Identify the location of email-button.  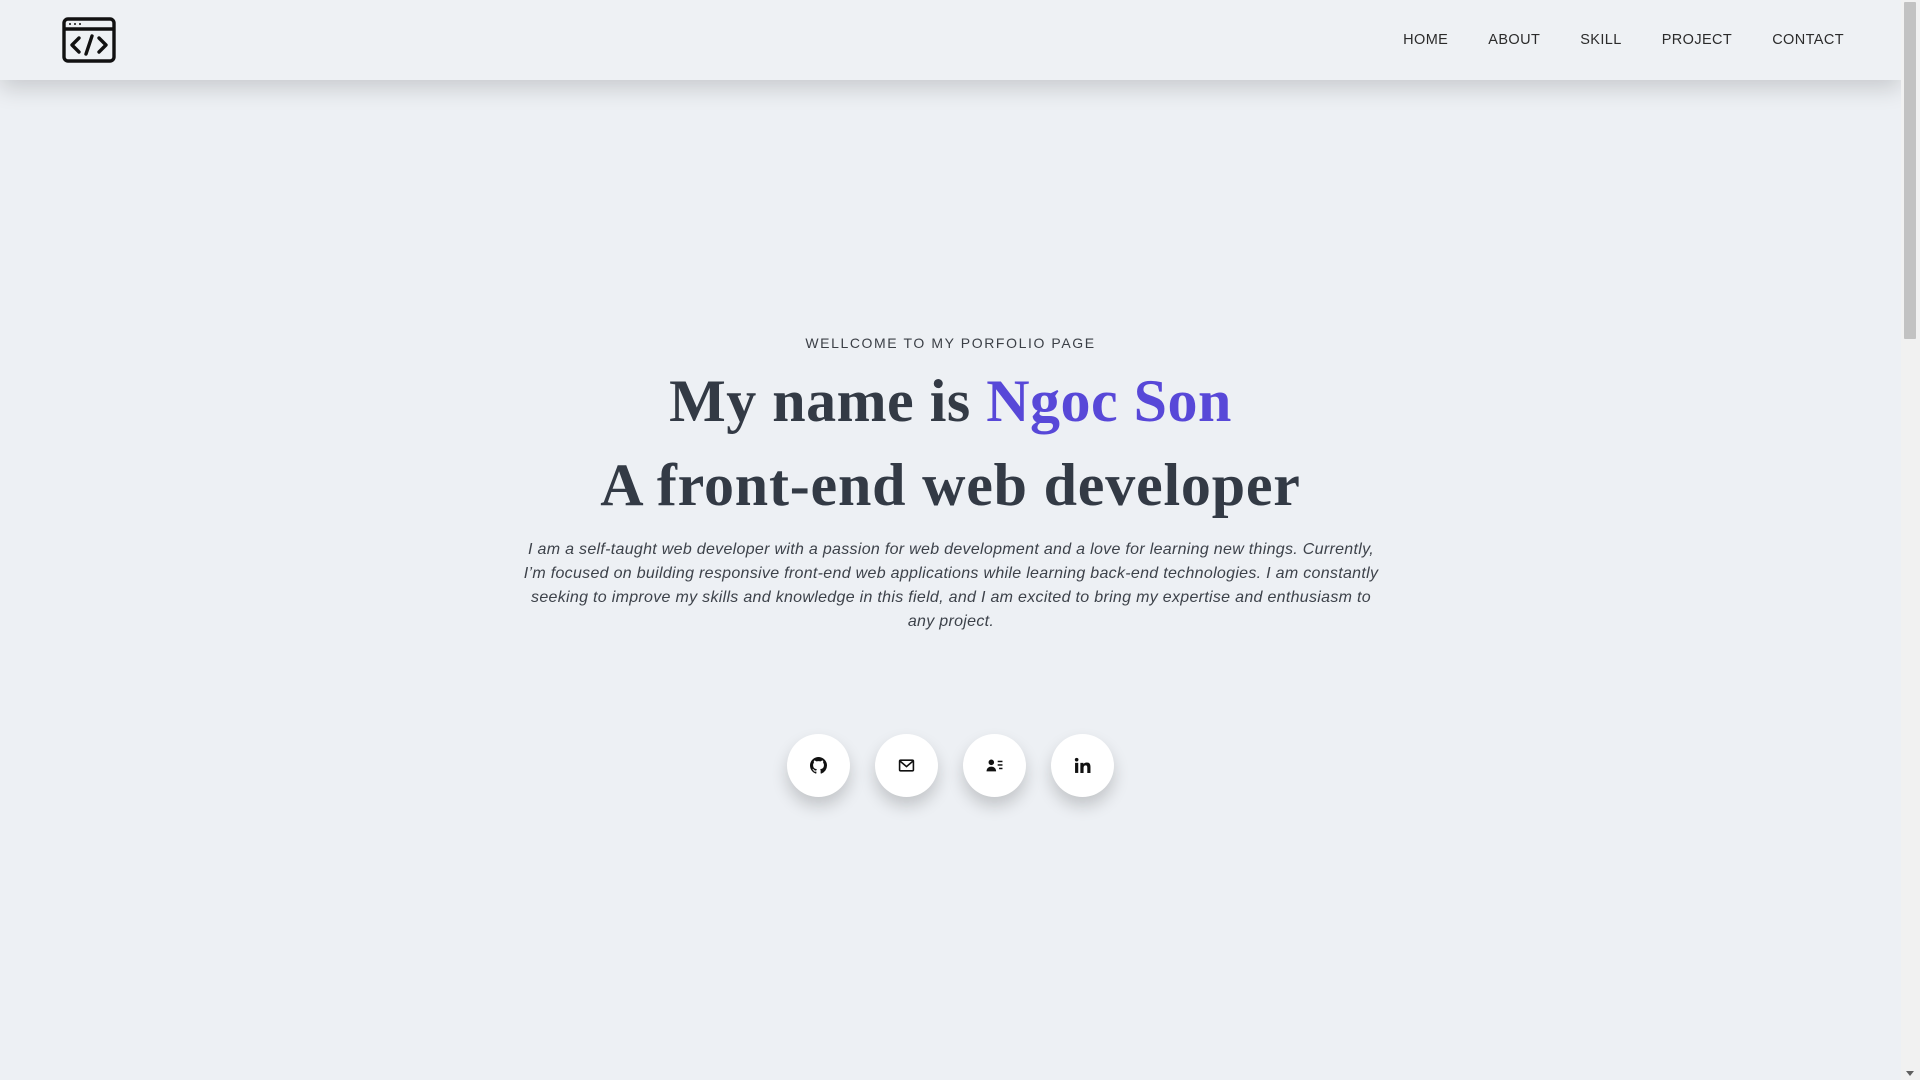
(906, 765).